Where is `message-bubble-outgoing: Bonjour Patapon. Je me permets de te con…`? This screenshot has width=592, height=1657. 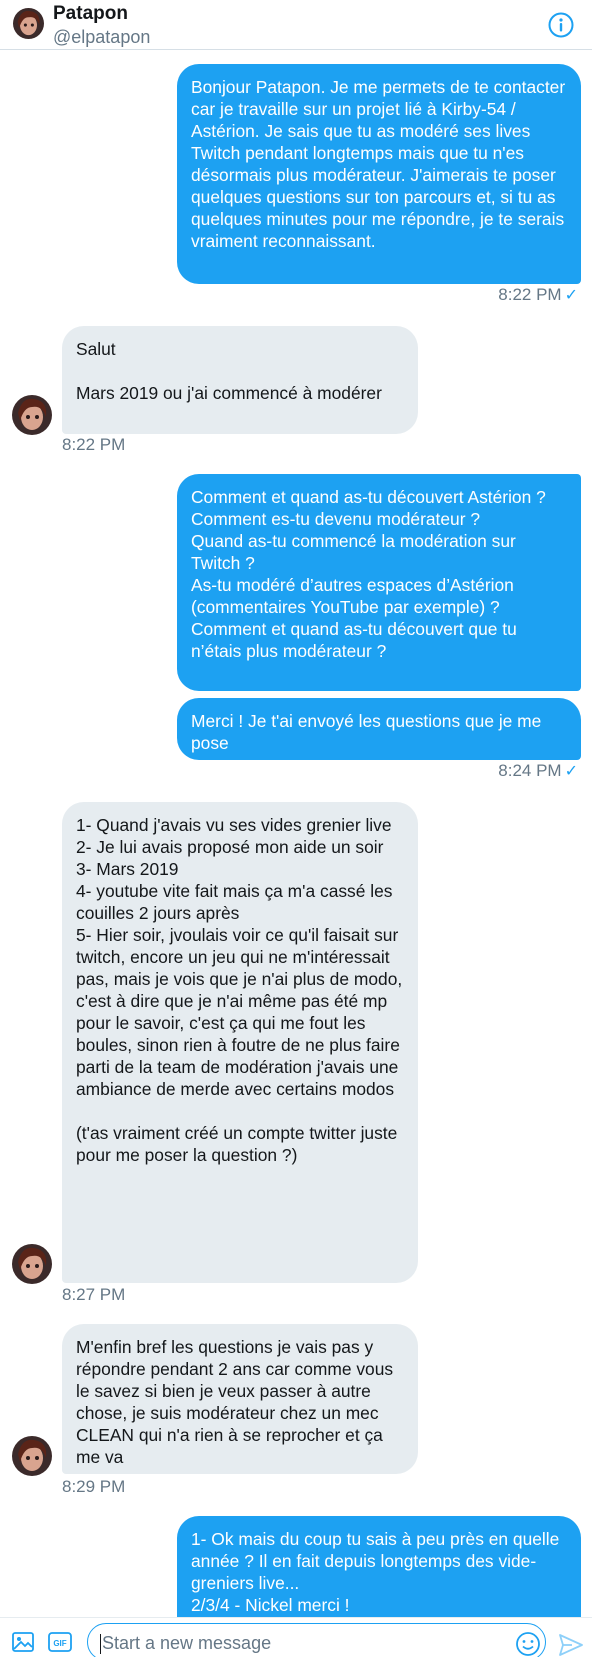
message-bubble-outgoing: Bonjour Patapon. Je me permets de te con… is located at coordinates (379, 174).